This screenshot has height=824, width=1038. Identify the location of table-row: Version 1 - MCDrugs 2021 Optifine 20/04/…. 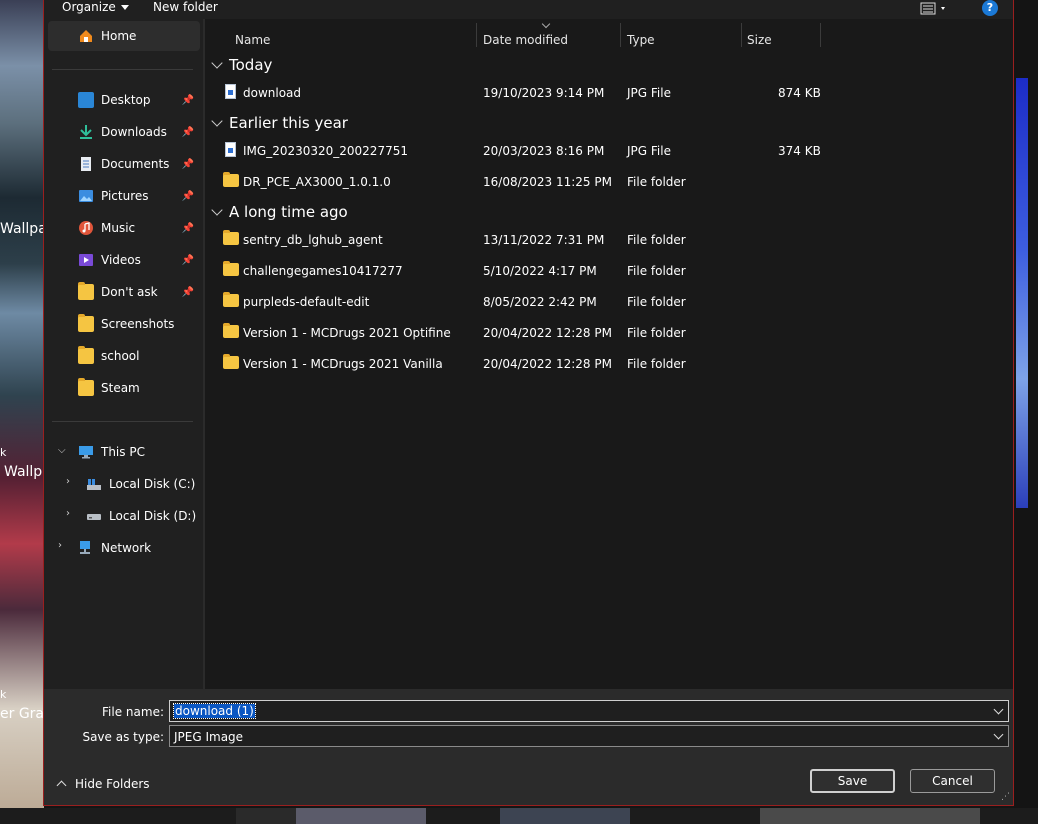
(609, 333).